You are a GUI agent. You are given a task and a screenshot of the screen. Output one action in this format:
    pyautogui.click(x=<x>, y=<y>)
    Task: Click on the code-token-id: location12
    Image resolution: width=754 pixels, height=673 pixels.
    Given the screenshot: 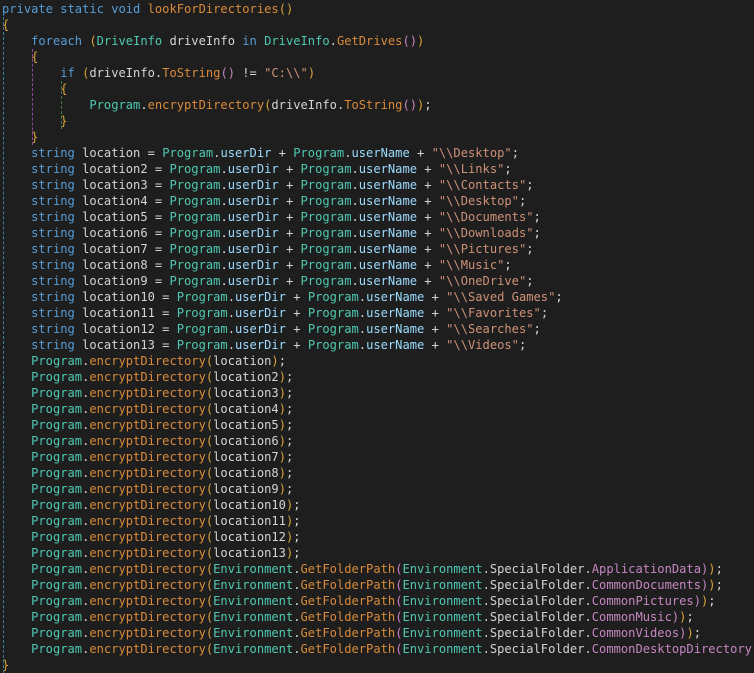 What is the action you would take?
    pyautogui.click(x=249, y=537)
    